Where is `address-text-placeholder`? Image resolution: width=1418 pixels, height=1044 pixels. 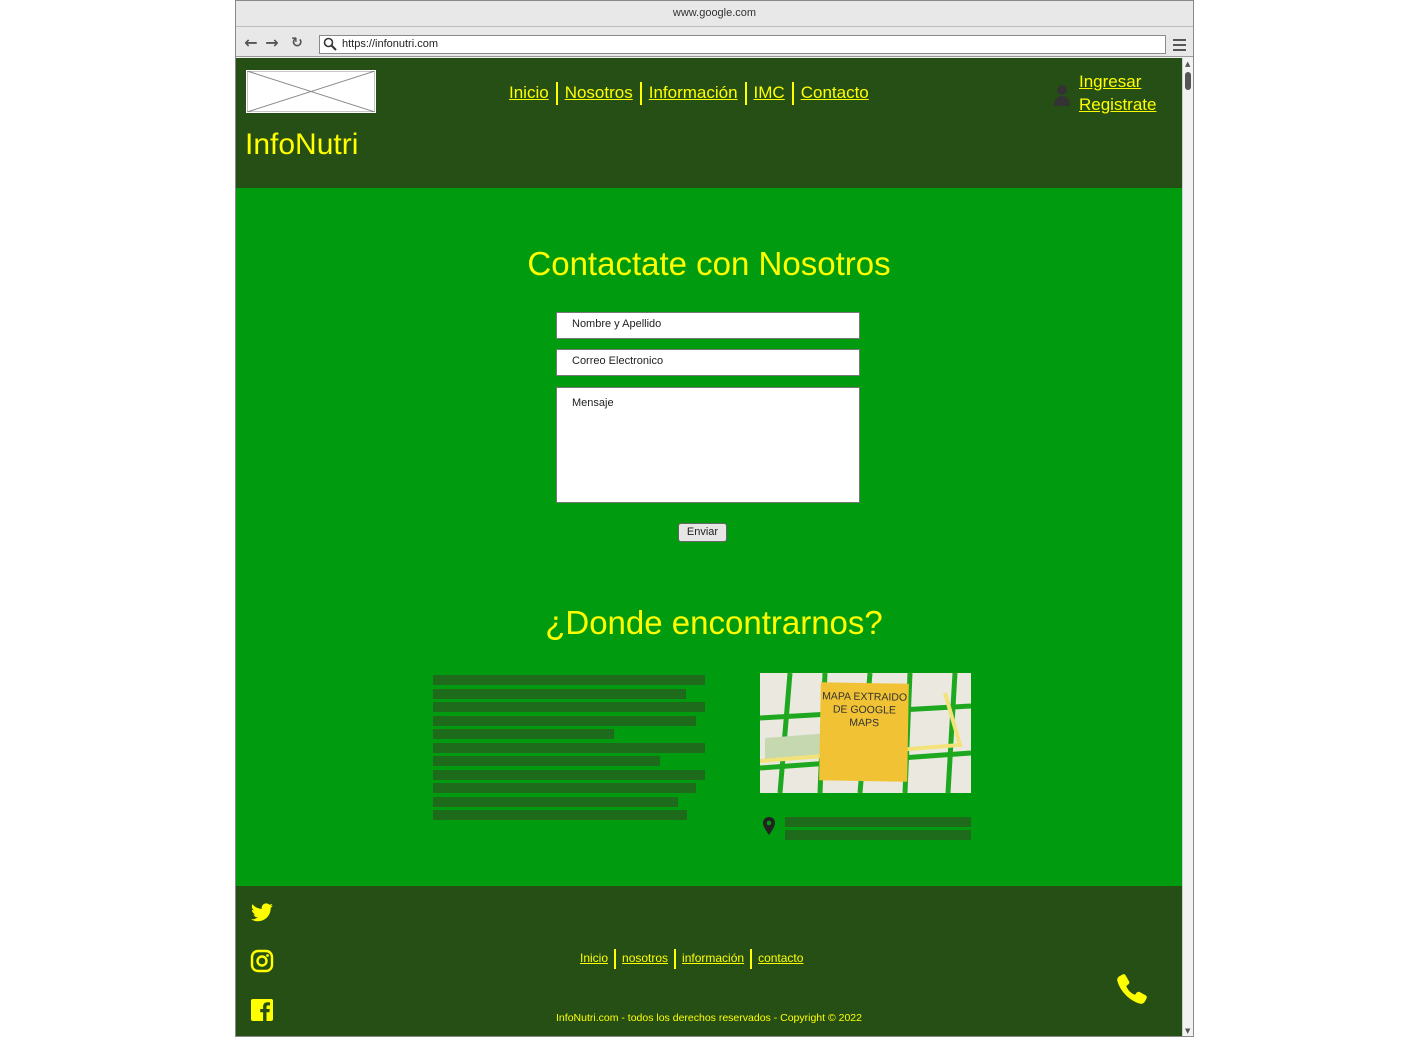 address-text-placeholder is located at coordinates (878, 830).